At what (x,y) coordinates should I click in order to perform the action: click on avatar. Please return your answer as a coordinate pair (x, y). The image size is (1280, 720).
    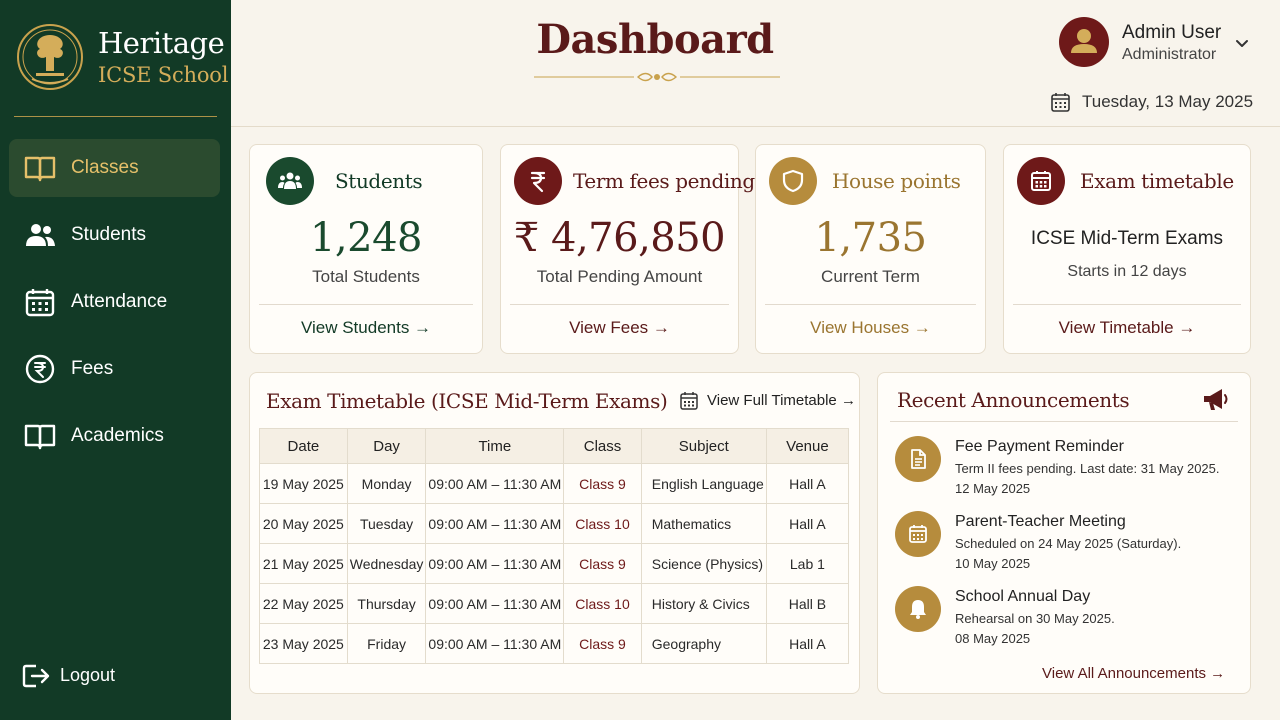
    Looking at the image, I should click on (1084, 42).